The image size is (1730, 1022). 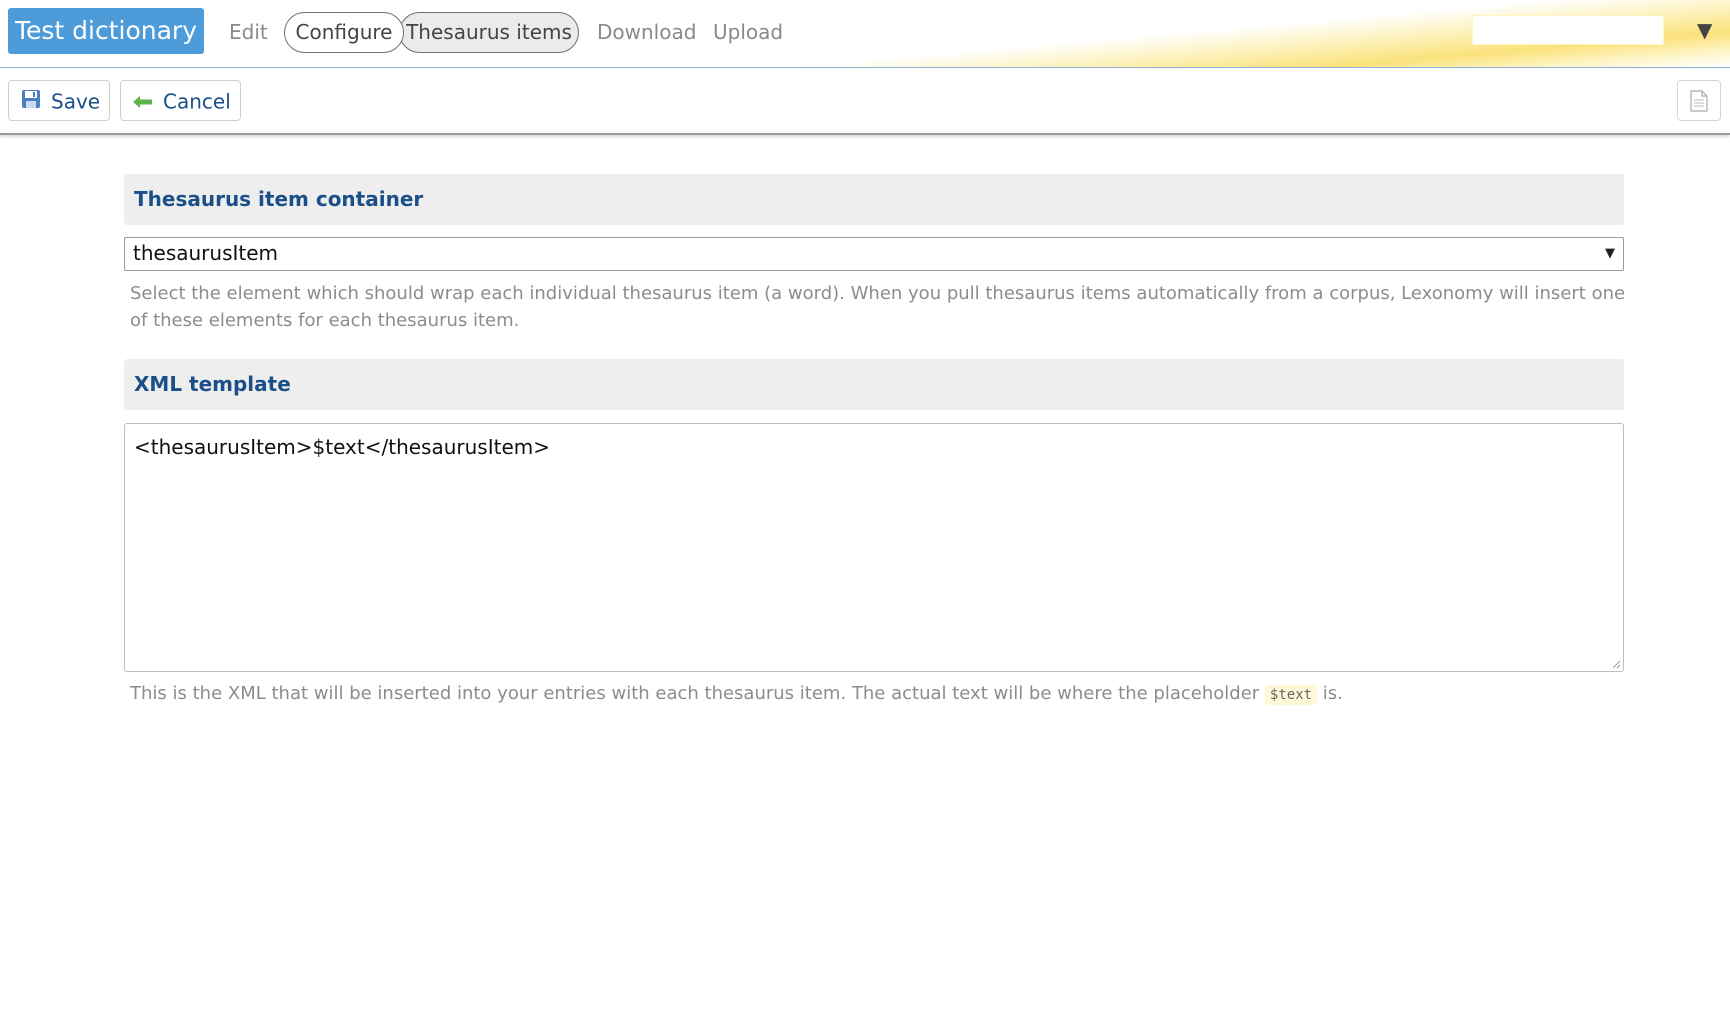 What do you see at coordinates (206, 253) in the screenshot?
I see `container-element-selected-value: thesaurusItem` at bounding box center [206, 253].